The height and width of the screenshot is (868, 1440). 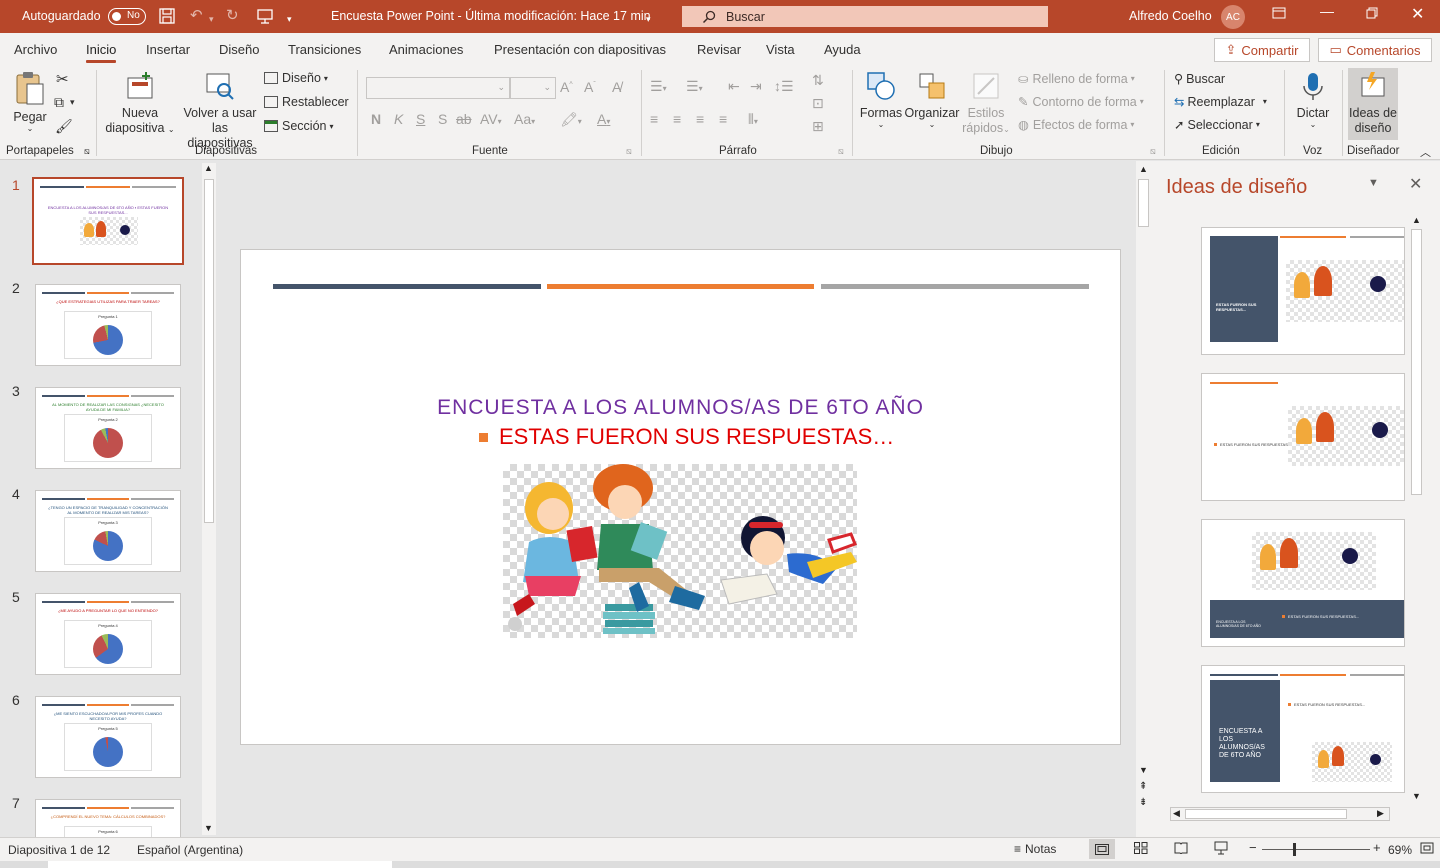 I want to click on design-ideas-button: Ideas de diseño, so click(x=1373, y=104).